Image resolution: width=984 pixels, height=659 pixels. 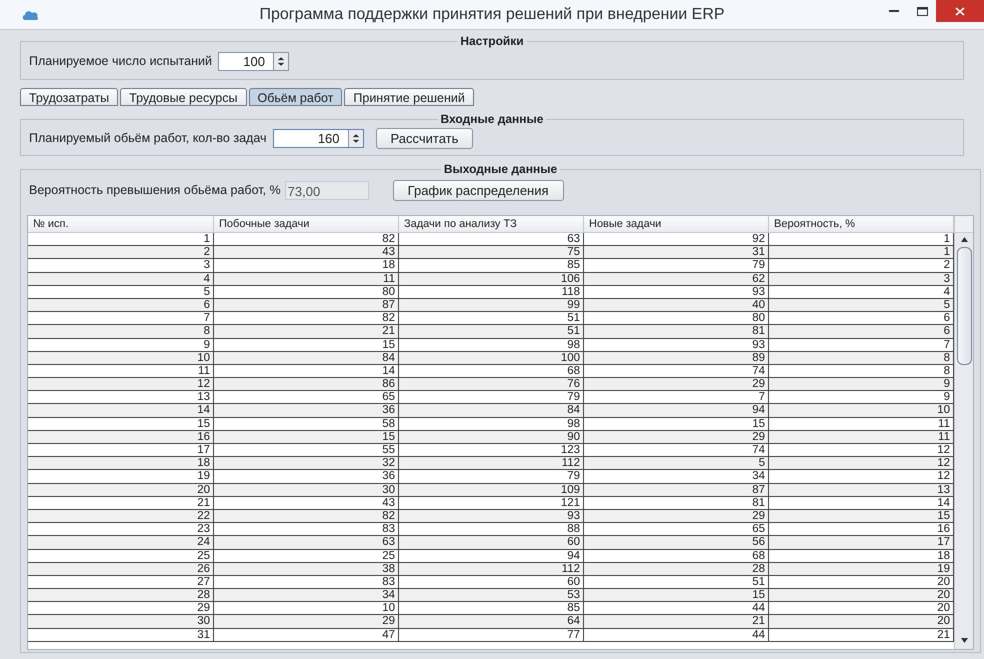 What do you see at coordinates (148, 139) in the screenshot?
I see `field-label: Планируемый обьём работ, кол-во задач` at bounding box center [148, 139].